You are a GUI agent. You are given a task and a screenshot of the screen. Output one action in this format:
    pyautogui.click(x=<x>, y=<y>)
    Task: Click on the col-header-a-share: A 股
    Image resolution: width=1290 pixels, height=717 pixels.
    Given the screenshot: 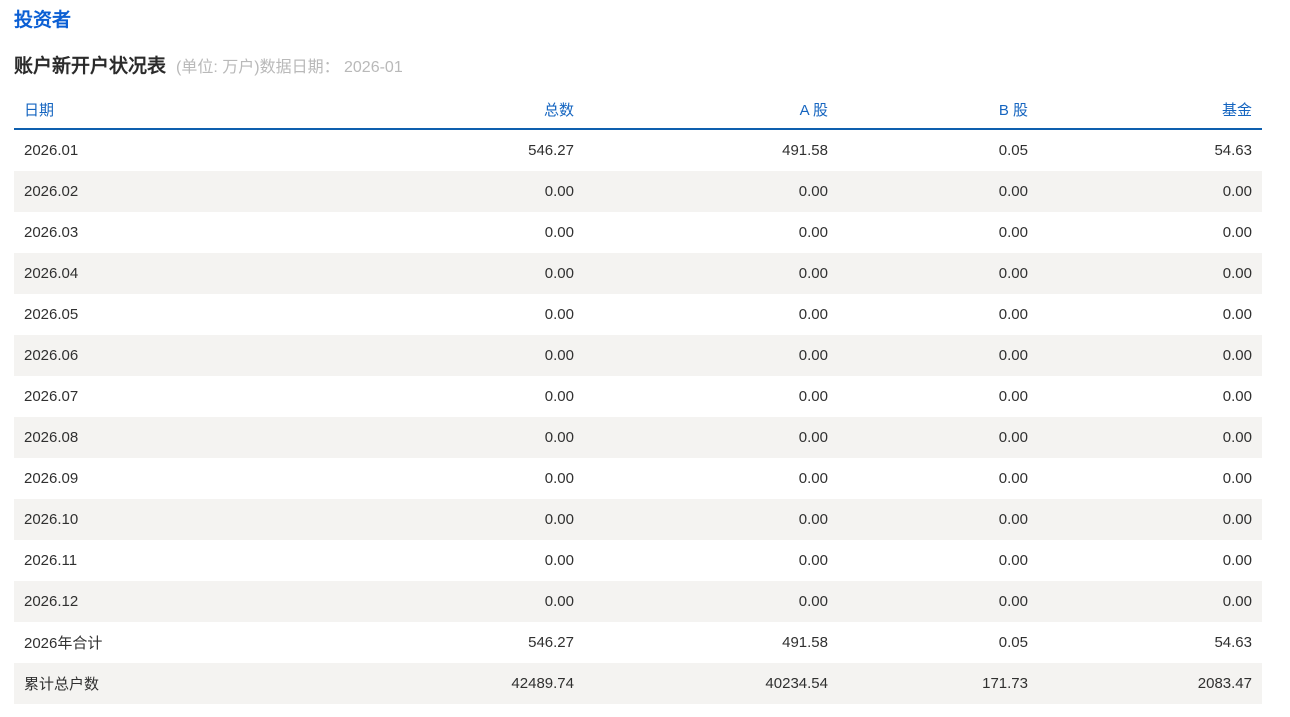 What is the action you would take?
    pyautogui.click(x=813, y=110)
    